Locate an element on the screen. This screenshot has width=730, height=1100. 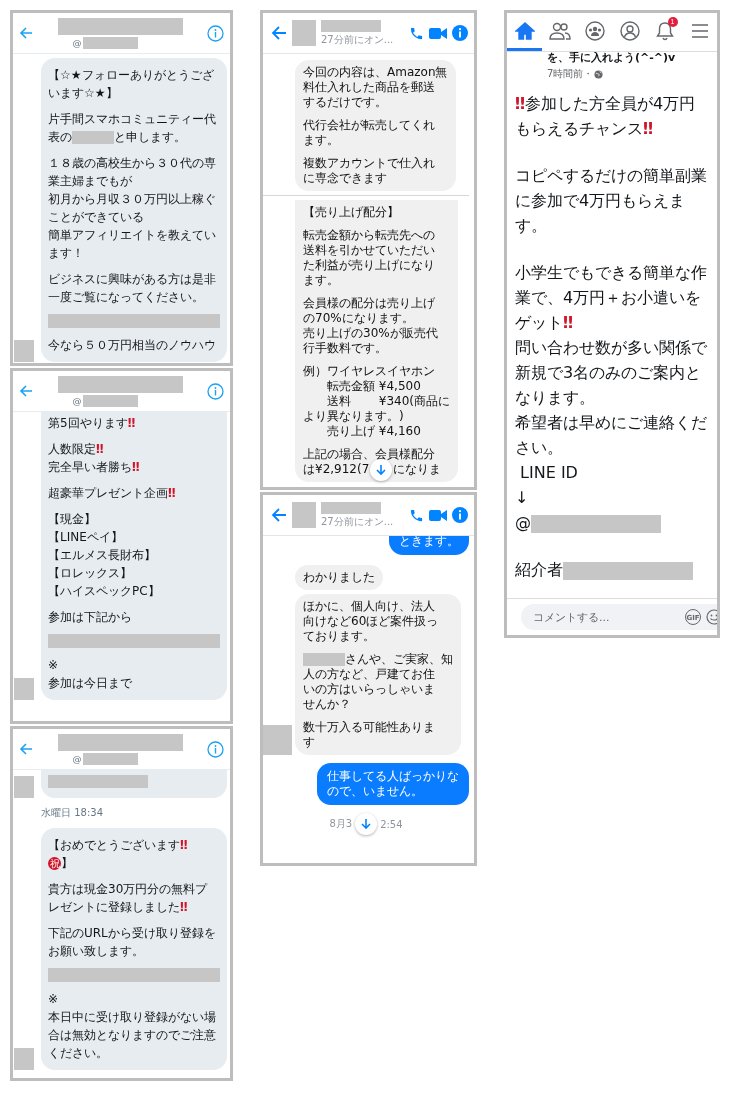
message-text: ゲット is located at coordinates (539, 322).